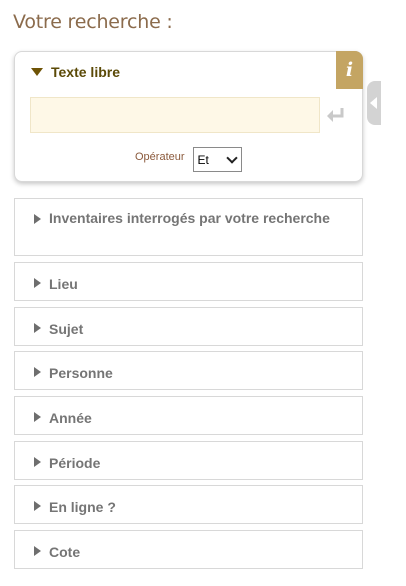 This screenshot has width=406, height=586. What do you see at coordinates (75, 463) in the screenshot?
I see `facet-label: Période` at bounding box center [75, 463].